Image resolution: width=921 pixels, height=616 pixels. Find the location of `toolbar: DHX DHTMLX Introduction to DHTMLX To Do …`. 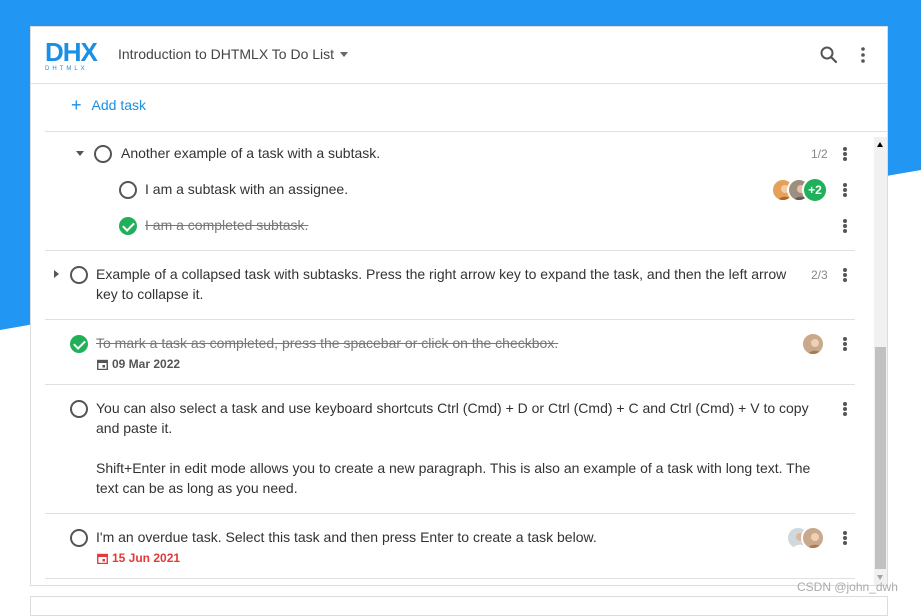

toolbar: DHX DHTMLX Introduction to DHTMLX To Do … is located at coordinates (459, 55).